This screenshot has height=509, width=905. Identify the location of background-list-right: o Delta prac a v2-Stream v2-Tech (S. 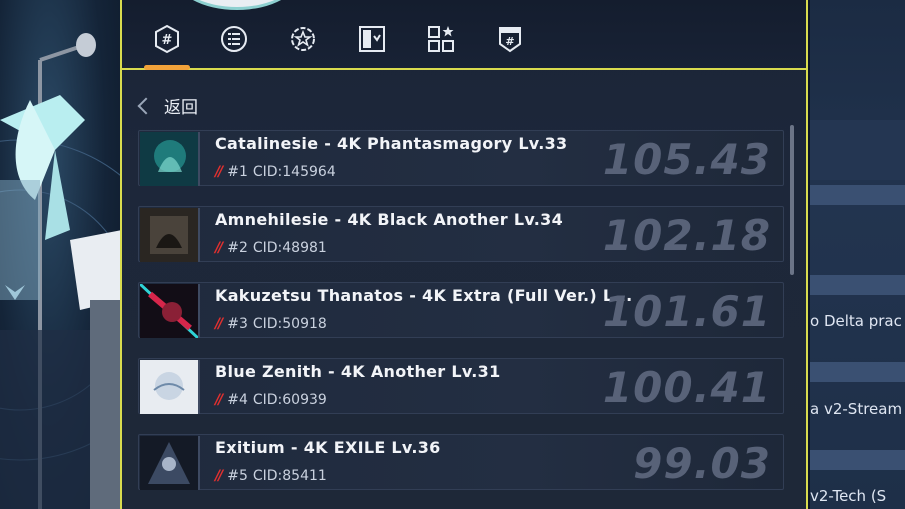
(857, 254).